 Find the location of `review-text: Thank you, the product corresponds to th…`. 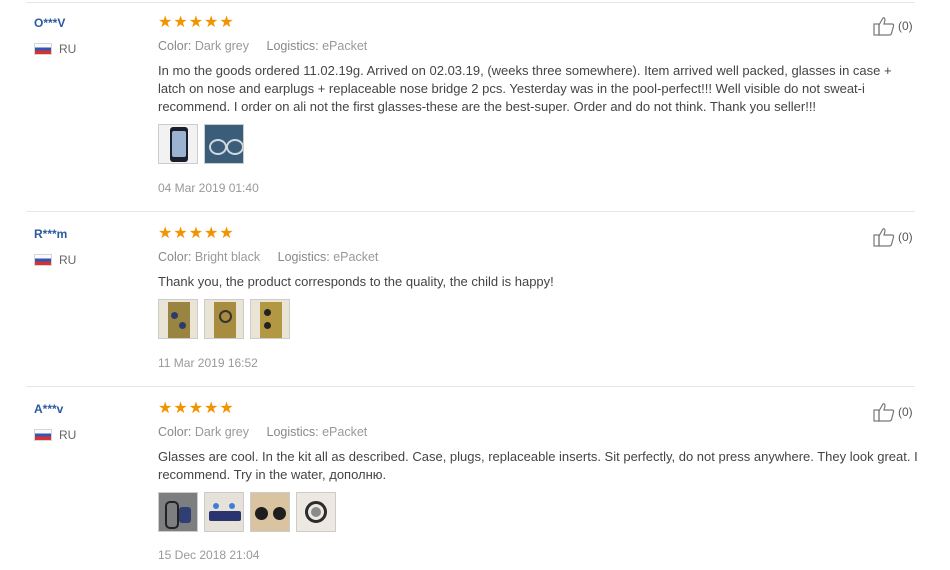

review-text: Thank you, the product corresponds to th… is located at coordinates (356, 281).